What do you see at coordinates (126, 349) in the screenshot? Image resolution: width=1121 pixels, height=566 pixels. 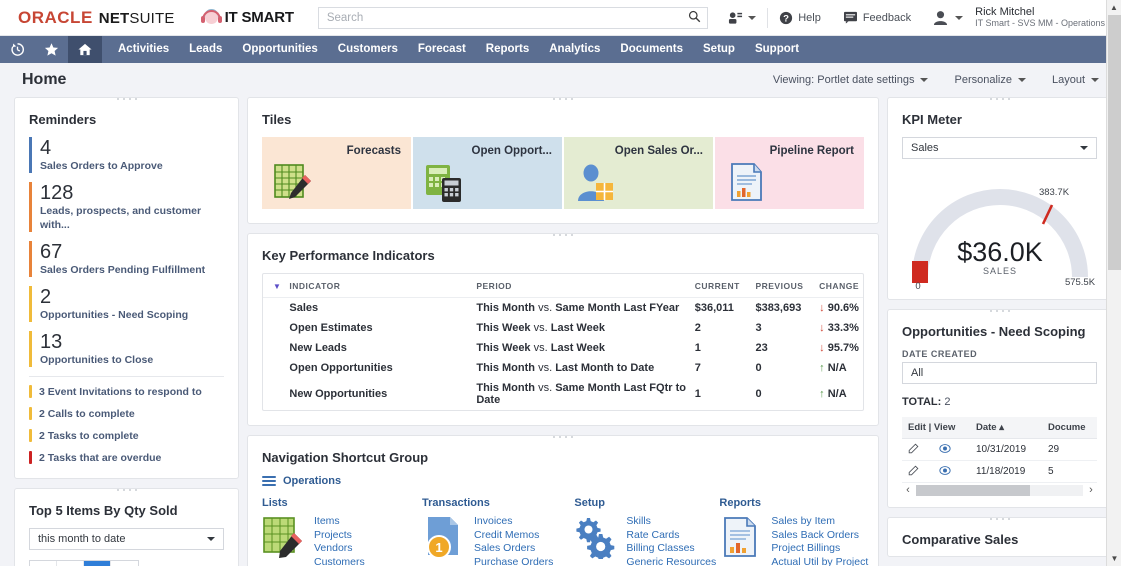 I see `reminder-item: 13 Opportunities to Close` at bounding box center [126, 349].